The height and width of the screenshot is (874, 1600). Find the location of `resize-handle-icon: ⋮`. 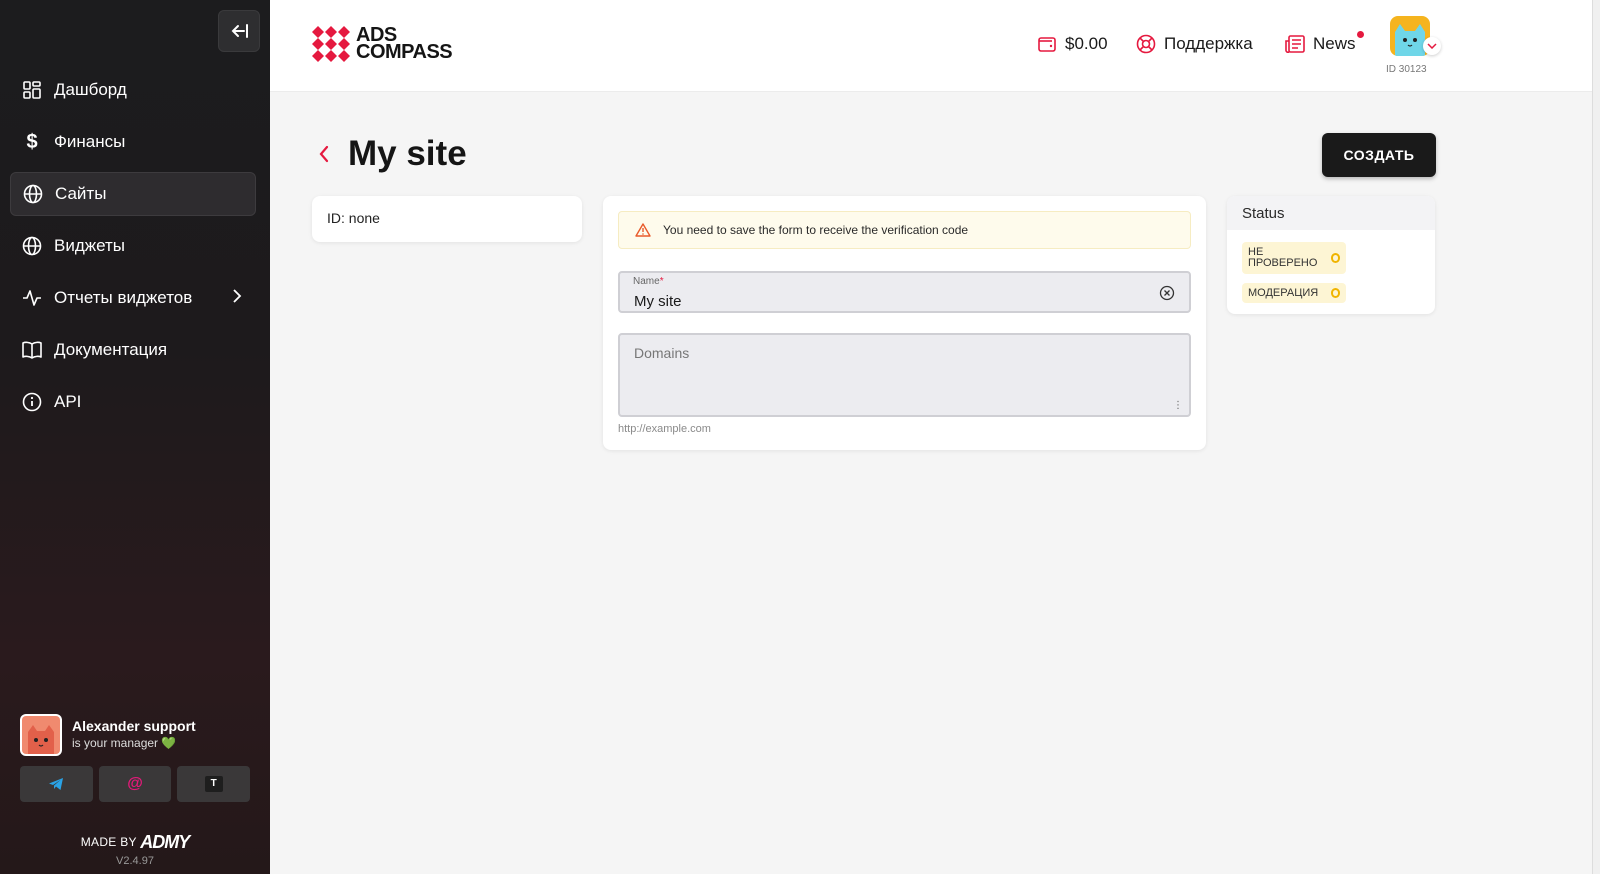

resize-handle-icon: ⋮ is located at coordinates (1178, 406).